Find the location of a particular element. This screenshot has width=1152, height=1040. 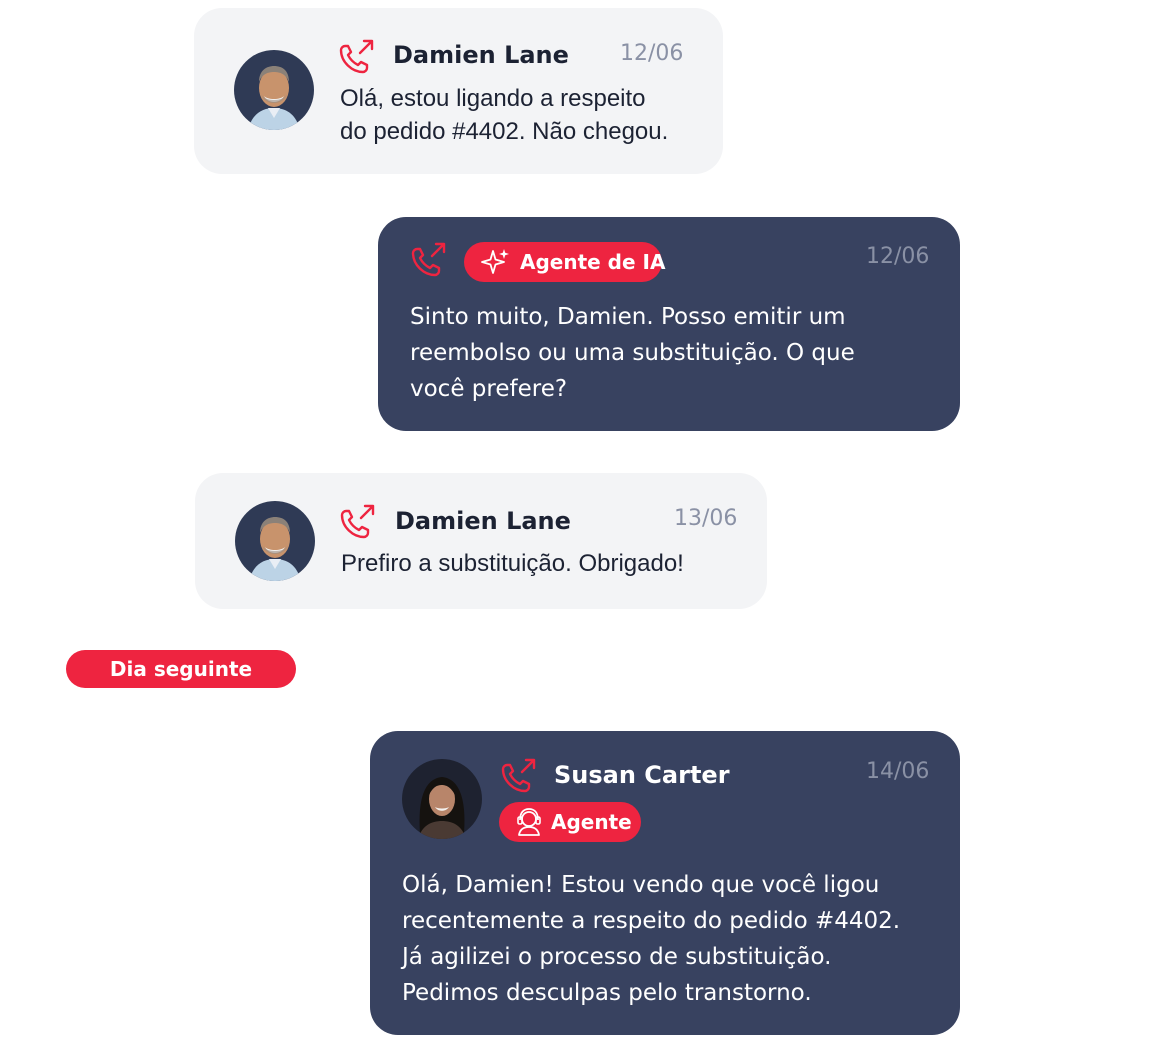

sender-name: Susan Carter is located at coordinates (642, 775).